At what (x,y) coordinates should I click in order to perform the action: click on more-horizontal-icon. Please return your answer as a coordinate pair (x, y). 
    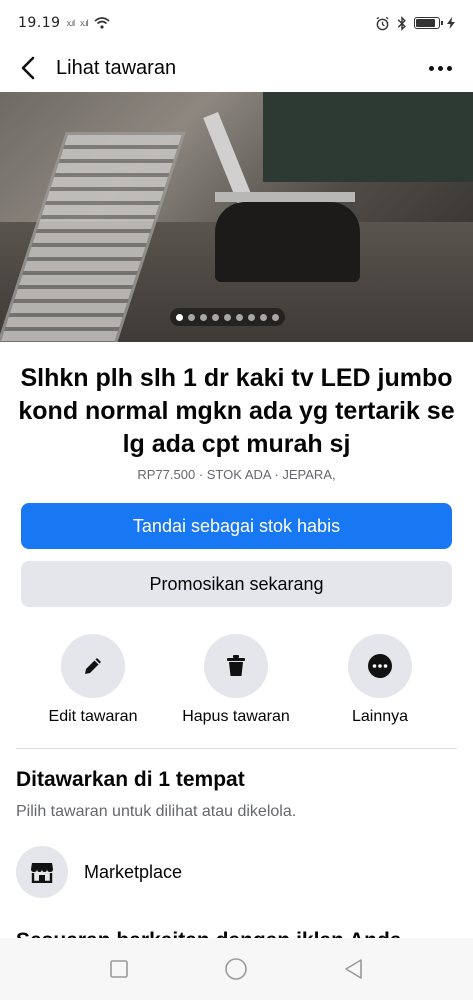
    Looking at the image, I should click on (380, 666).